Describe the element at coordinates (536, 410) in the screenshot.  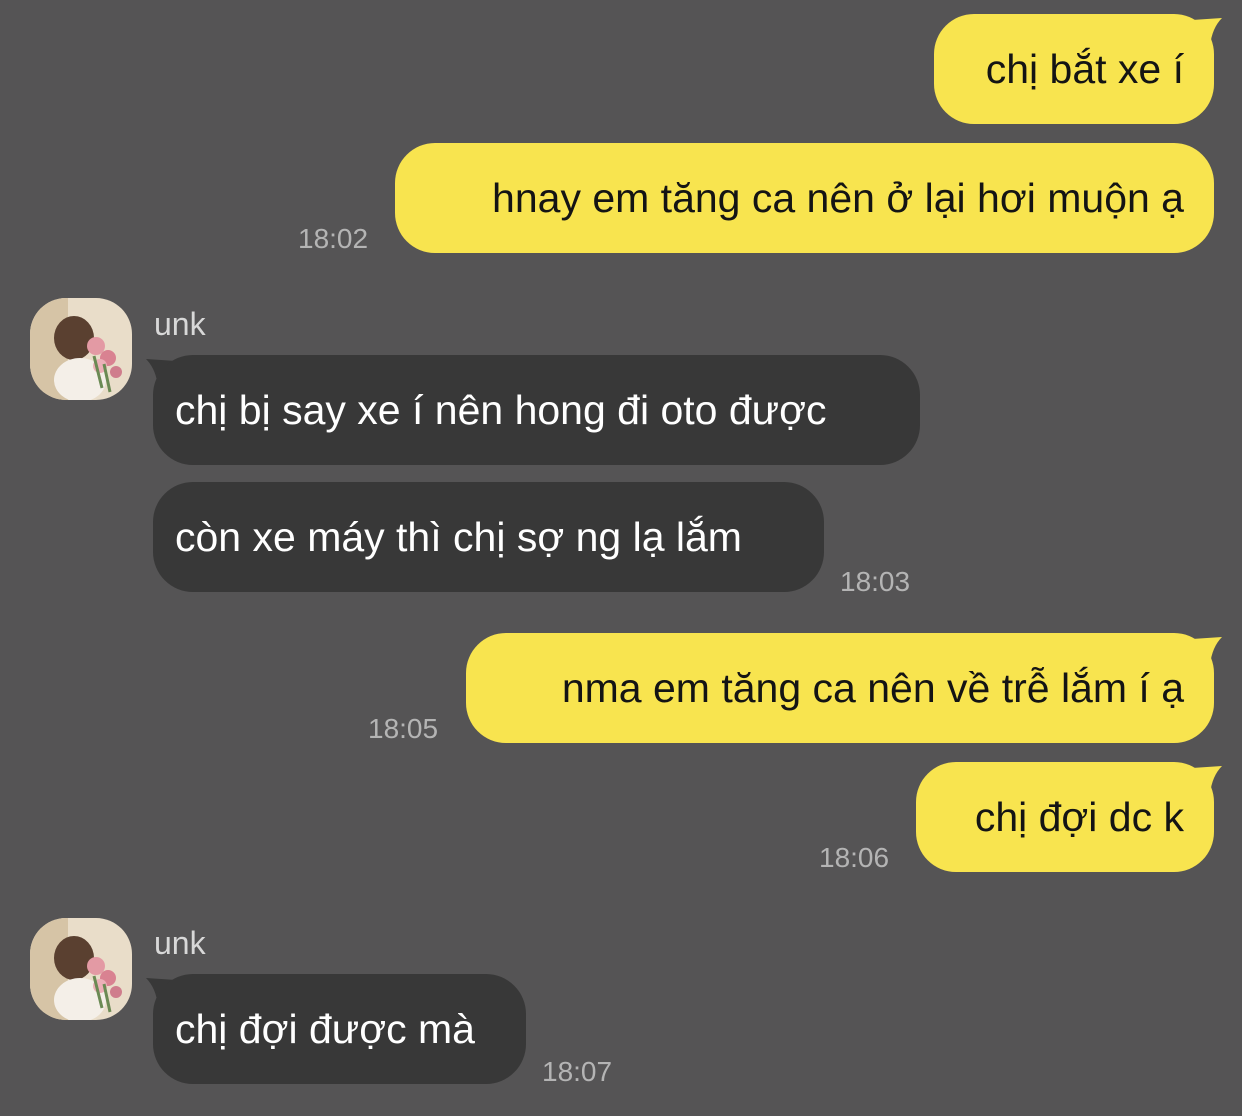
I see `incoming-message-bubble: chị bị say xe í nên hong đi oto được` at that location.